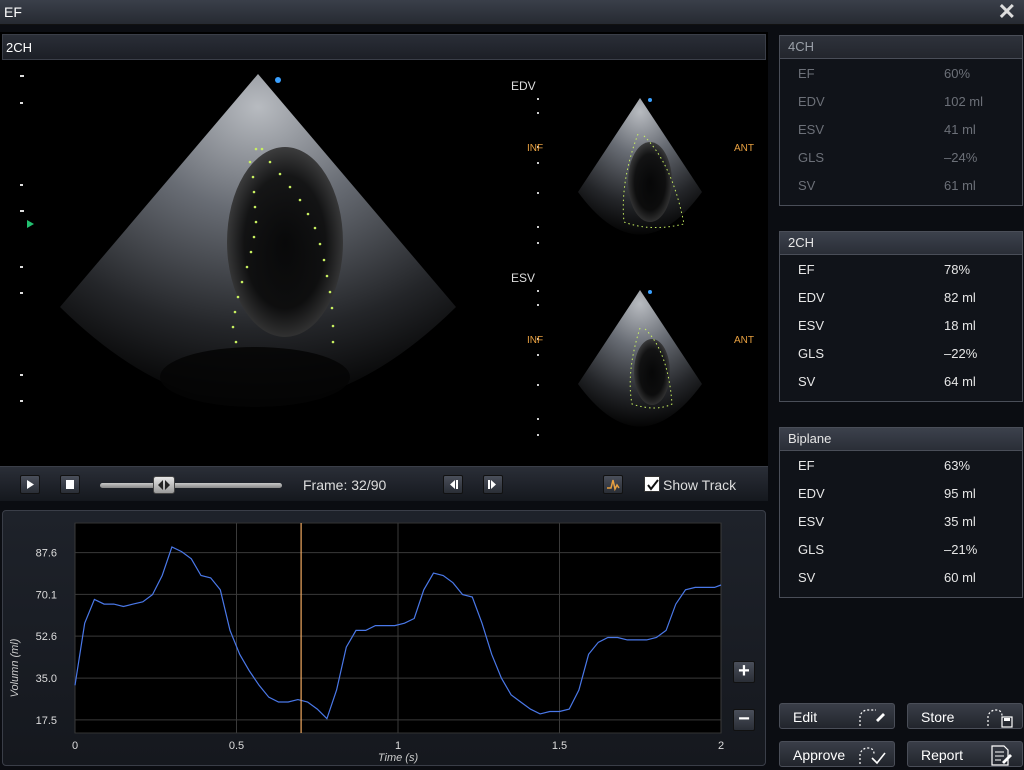 The image size is (1024, 770). I want to click on x-tick-label: 0.5, so click(236, 746).